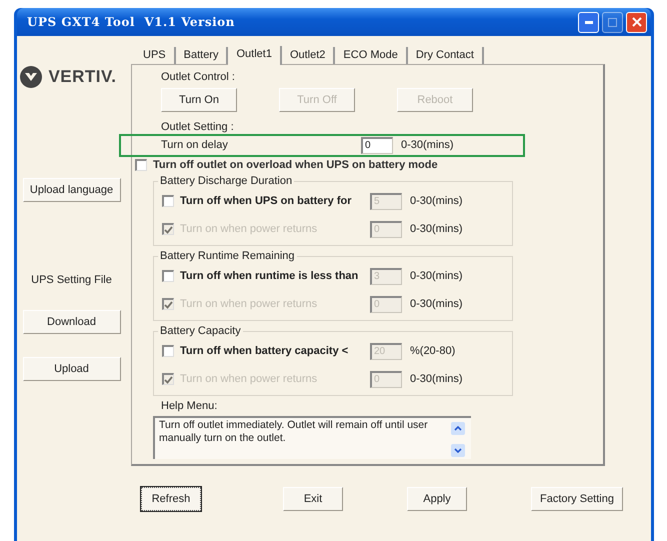  Describe the element at coordinates (200, 331) in the screenshot. I see `group-title: Battery Capacity` at that location.